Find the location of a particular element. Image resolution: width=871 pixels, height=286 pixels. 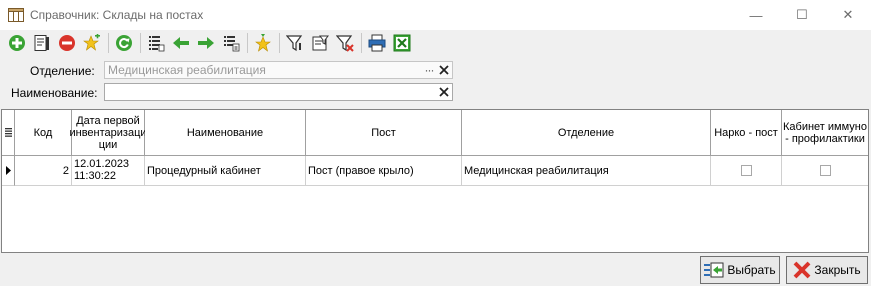

minimize-icon: — is located at coordinates (756, 15).